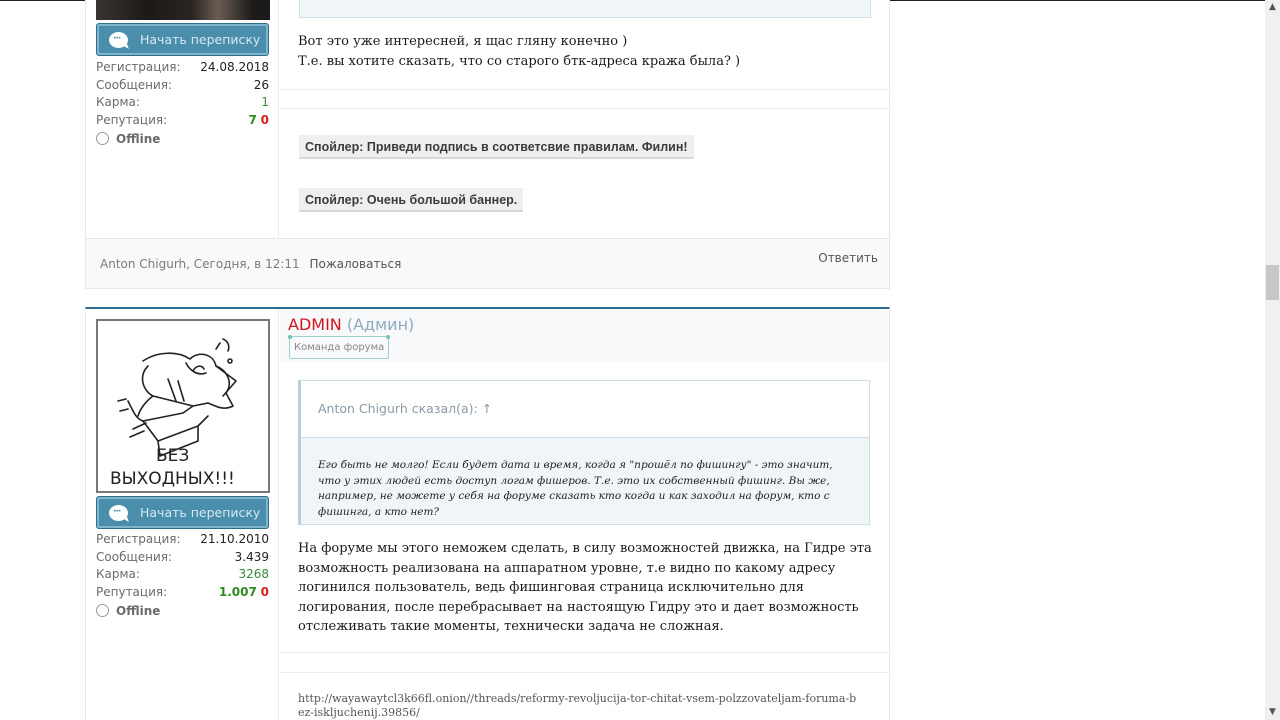 Image resolution: width=1280 pixels, height=720 pixels. What do you see at coordinates (182, 593) in the screenshot?
I see `stat-reputation: Репутация: 1.007 0` at bounding box center [182, 593].